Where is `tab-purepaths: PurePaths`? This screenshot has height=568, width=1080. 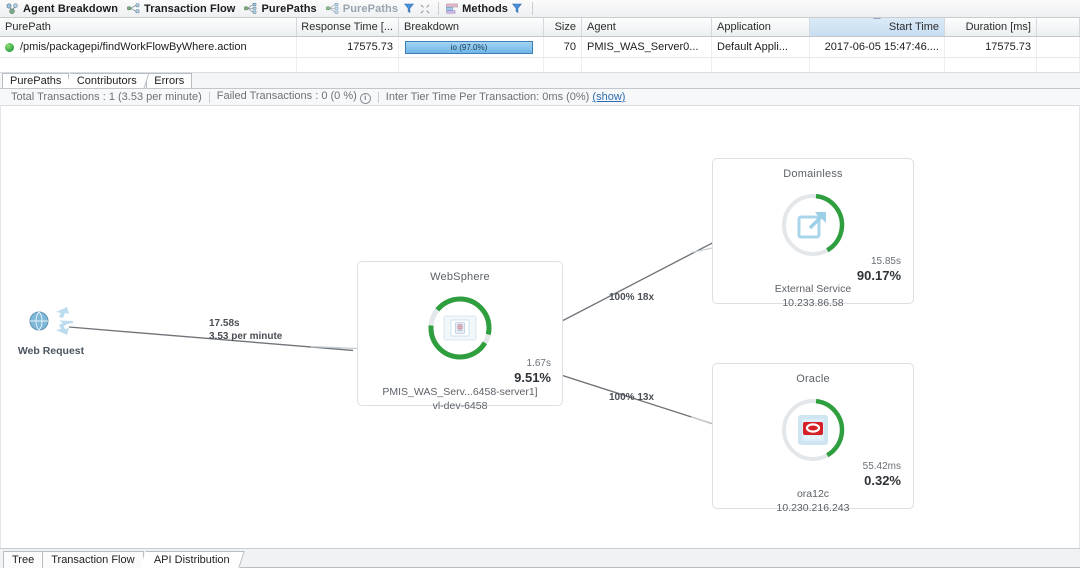
tab-purepaths: PurePaths is located at coordinates (36, 80).